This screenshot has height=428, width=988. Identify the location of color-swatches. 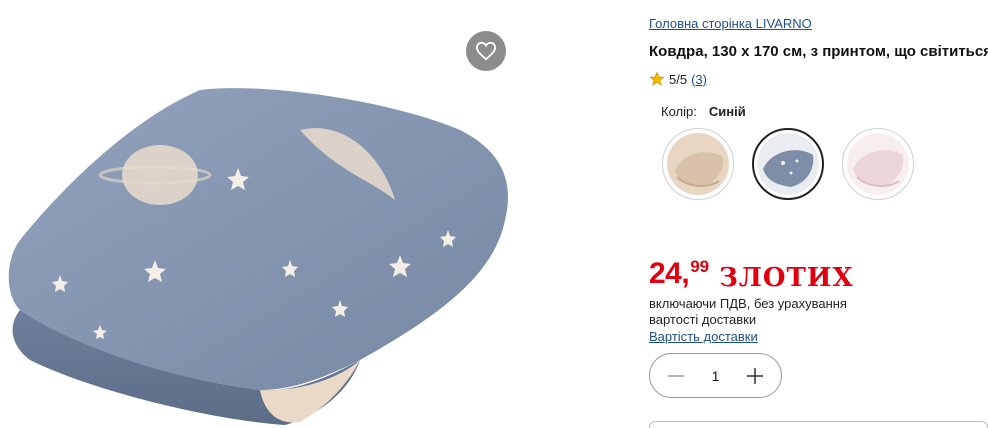
(788, 164).